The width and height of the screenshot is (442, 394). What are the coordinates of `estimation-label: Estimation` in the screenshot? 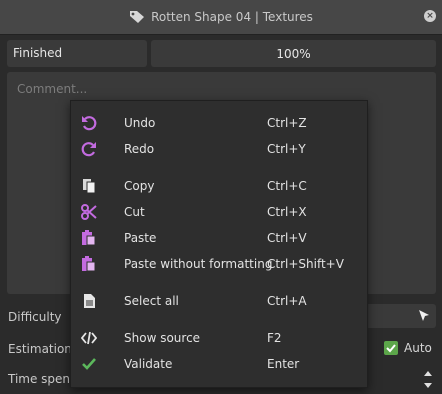 It's located at (40, 349).